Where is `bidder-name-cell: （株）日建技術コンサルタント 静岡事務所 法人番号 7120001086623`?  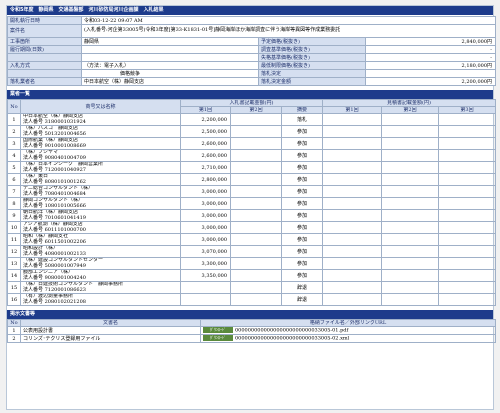 bidder-name-cell: （株）日建技術コンサルタント 静岡事務所 法人番号 7120001086623 is located at coordinates (100, 287).